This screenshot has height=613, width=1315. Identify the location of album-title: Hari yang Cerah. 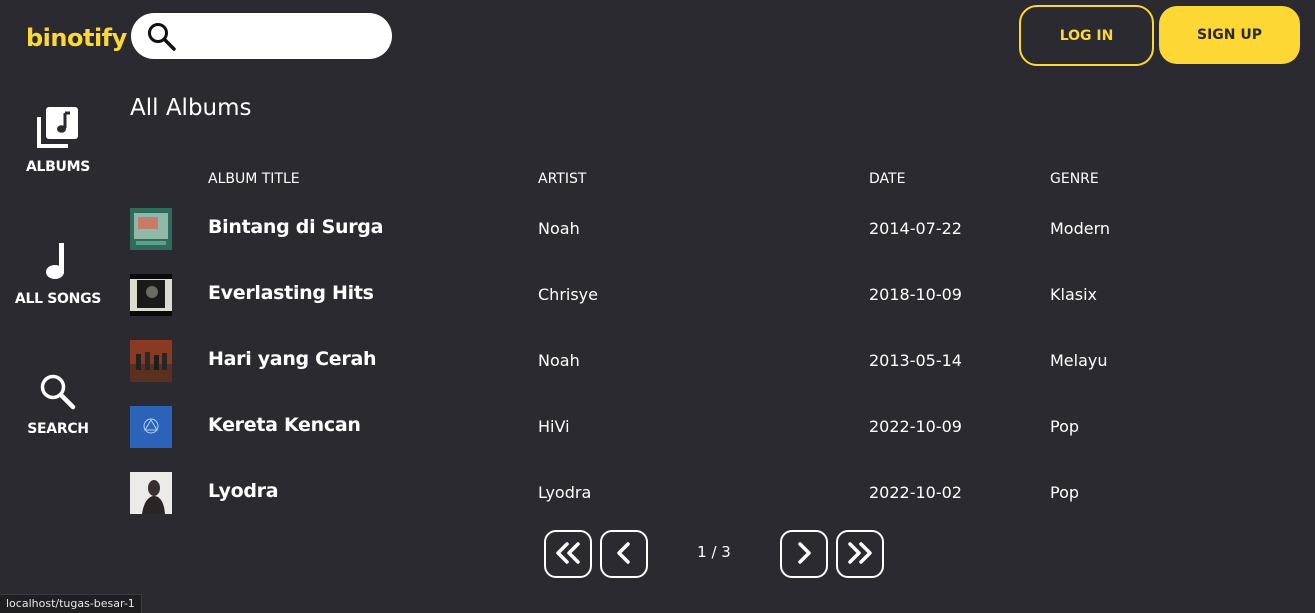
(292, 359).